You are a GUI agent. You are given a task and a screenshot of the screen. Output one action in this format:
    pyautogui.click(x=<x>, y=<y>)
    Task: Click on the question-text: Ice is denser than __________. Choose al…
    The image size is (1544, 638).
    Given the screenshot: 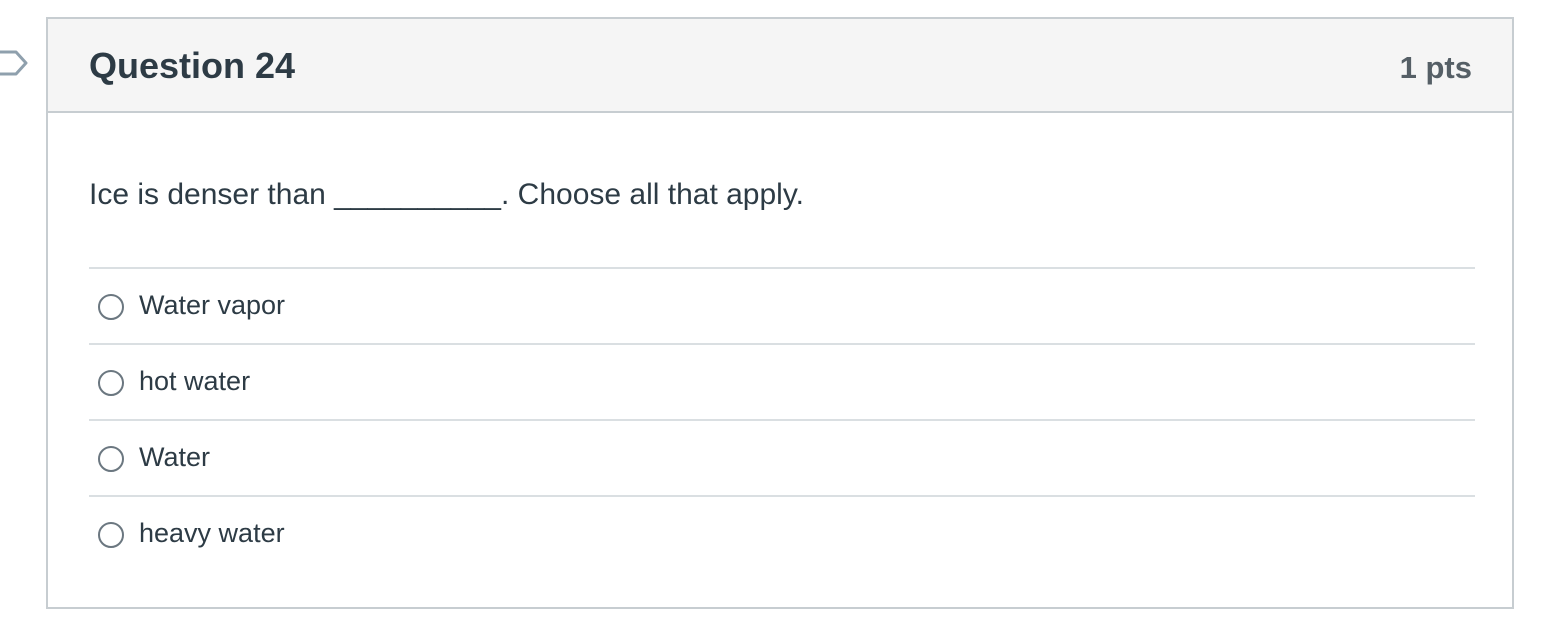 What is the action you would take?
    pyautogui.click(x=446, y=194)
    